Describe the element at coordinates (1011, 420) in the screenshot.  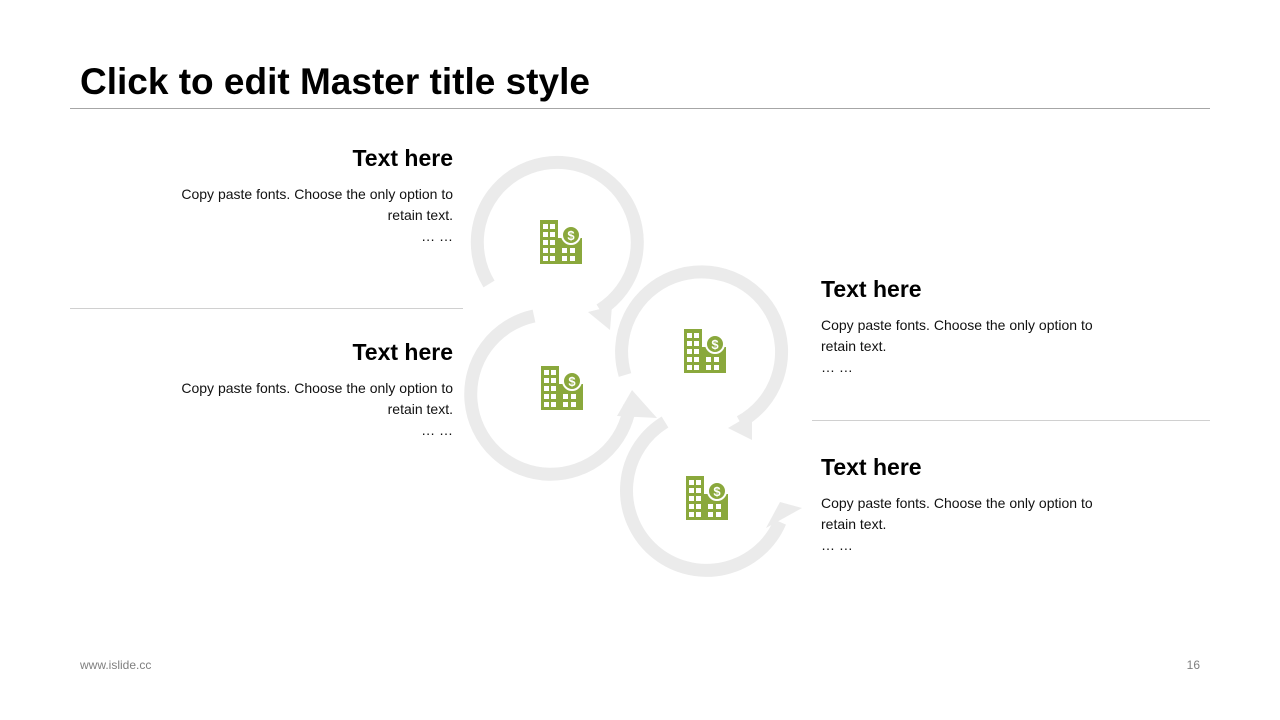
I see `right-divider` at that location.